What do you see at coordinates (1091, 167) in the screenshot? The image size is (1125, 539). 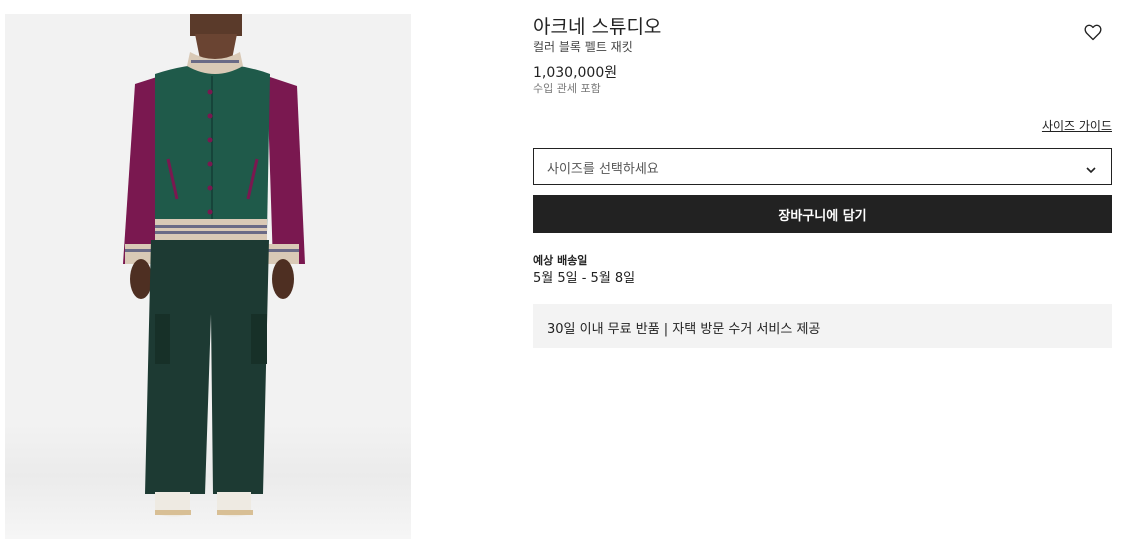 I see `chevron-down-icon` at bounding box center [1091, 167].